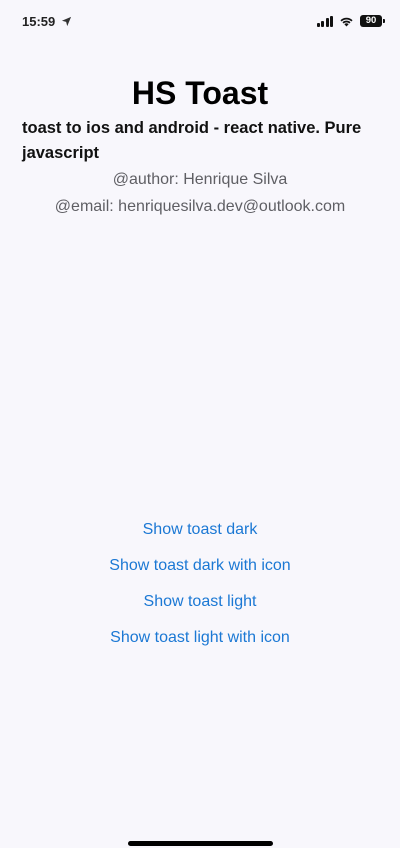  Describe the element at coordinates (200, 638) in the screenshot. I see `show-toast-light-with-icon-button: Show toast light with icon` at that location.